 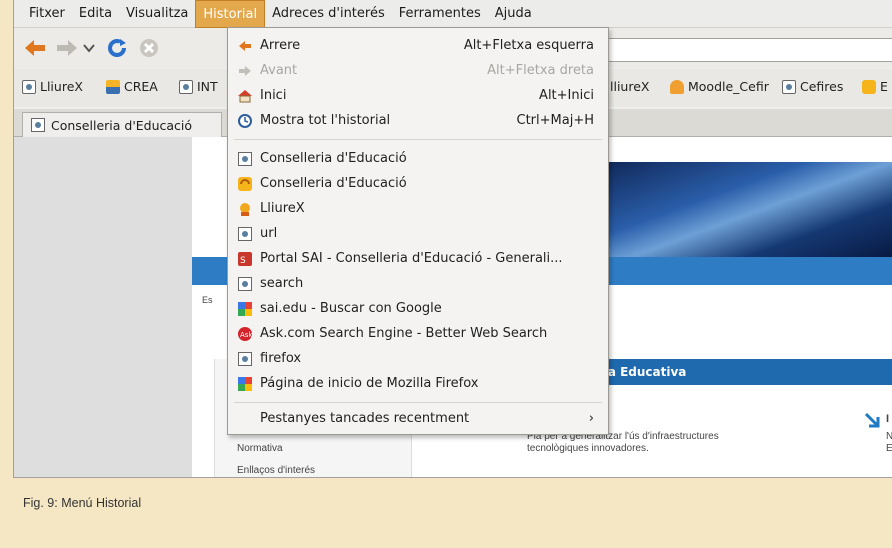 I want to click on svg-text: S, so click(x=243, y=261).